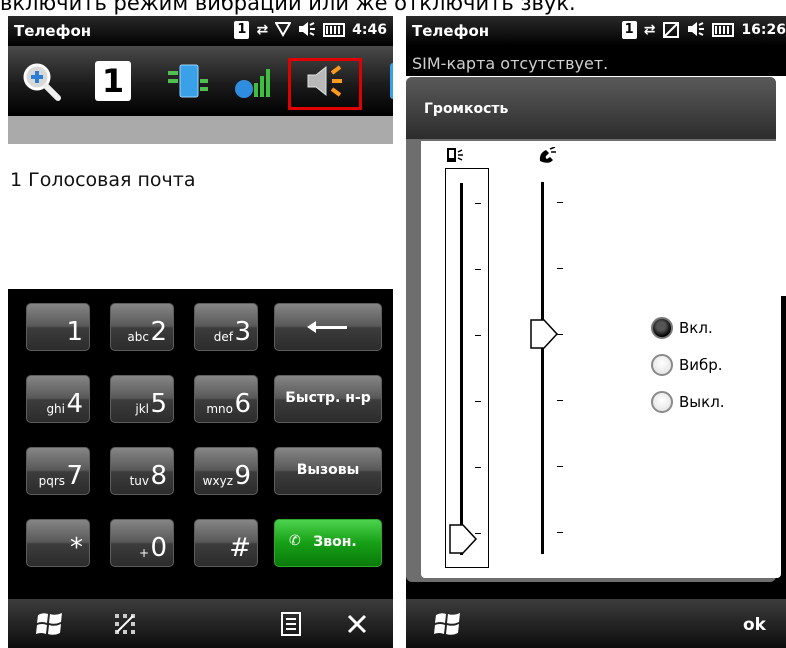 Image resolution: width=786 pixels, height=648 pixels. I want to click on key-star: *, so click(58, 543).